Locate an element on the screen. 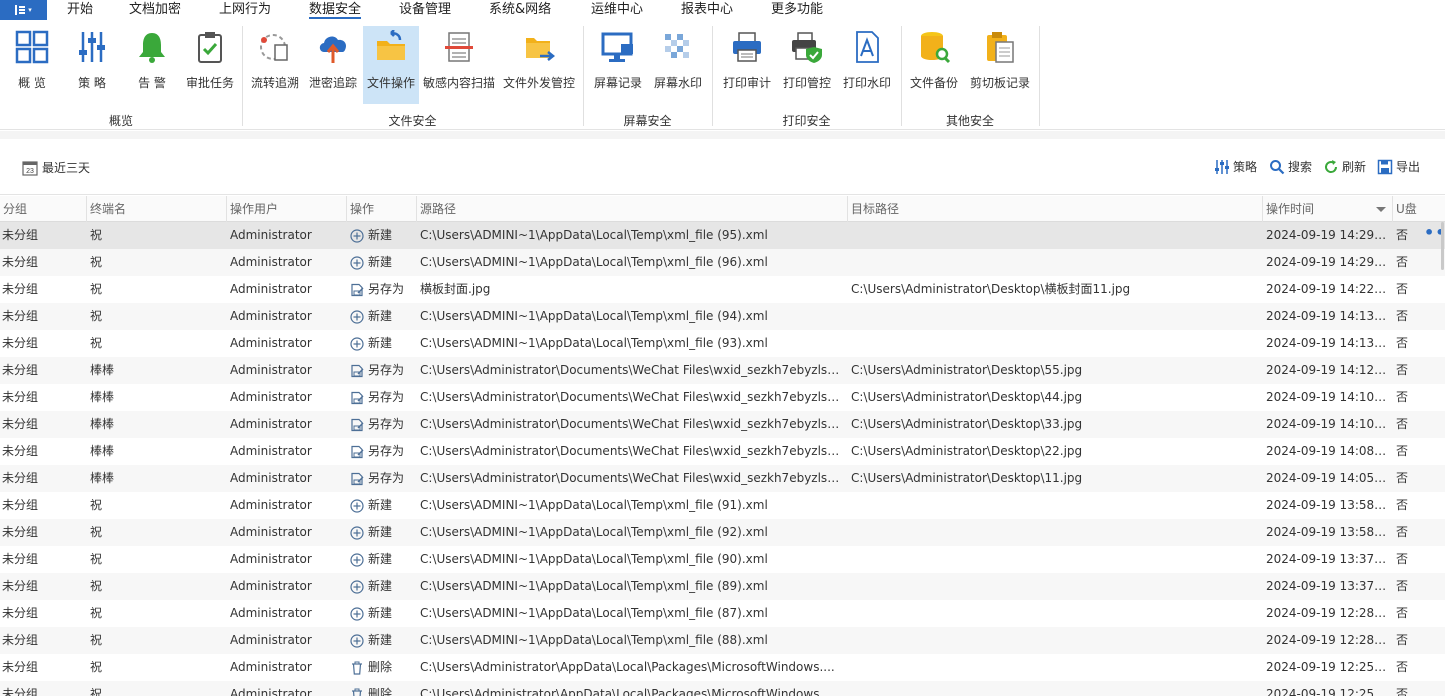  column-header-usb: U盘 is located at coordinates (1418, 209).